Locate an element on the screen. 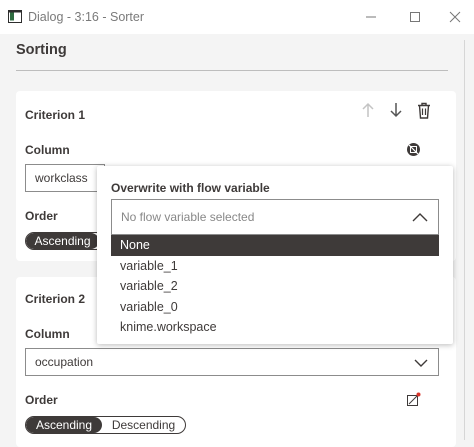 Image resolution: width=474 pixels, height=447 pixels. minimize-button is located at coordinates (371, 17).